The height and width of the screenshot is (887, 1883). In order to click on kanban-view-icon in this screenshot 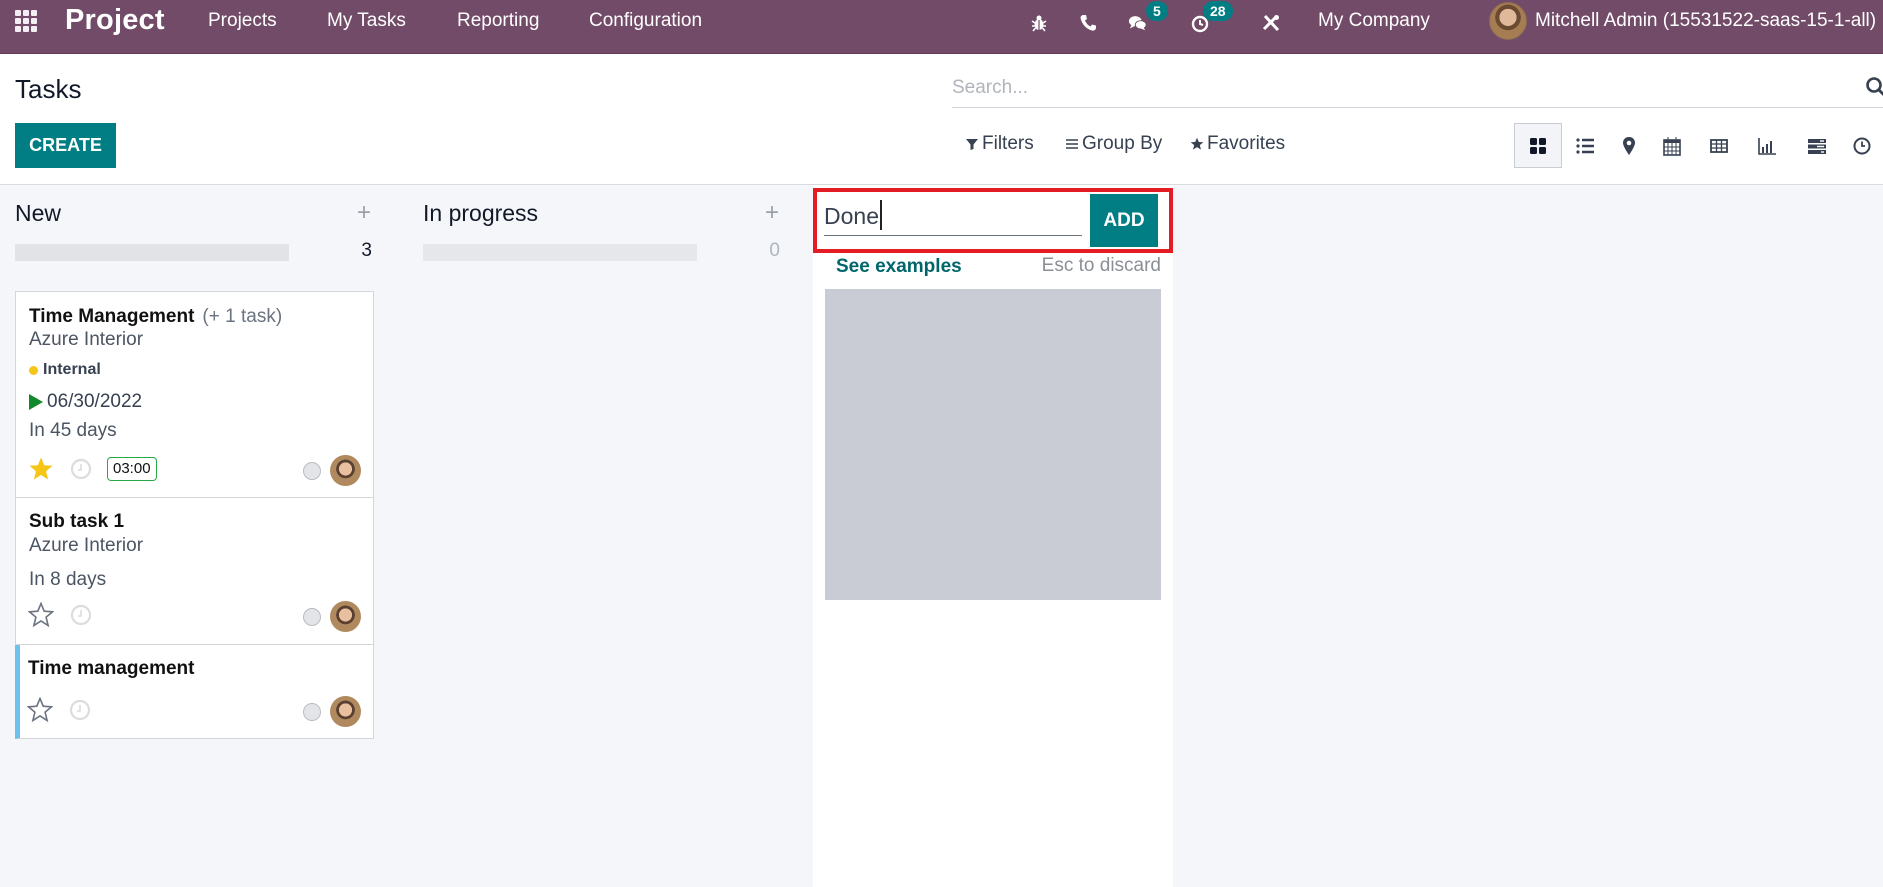, I will do `click(1538, 145)`.